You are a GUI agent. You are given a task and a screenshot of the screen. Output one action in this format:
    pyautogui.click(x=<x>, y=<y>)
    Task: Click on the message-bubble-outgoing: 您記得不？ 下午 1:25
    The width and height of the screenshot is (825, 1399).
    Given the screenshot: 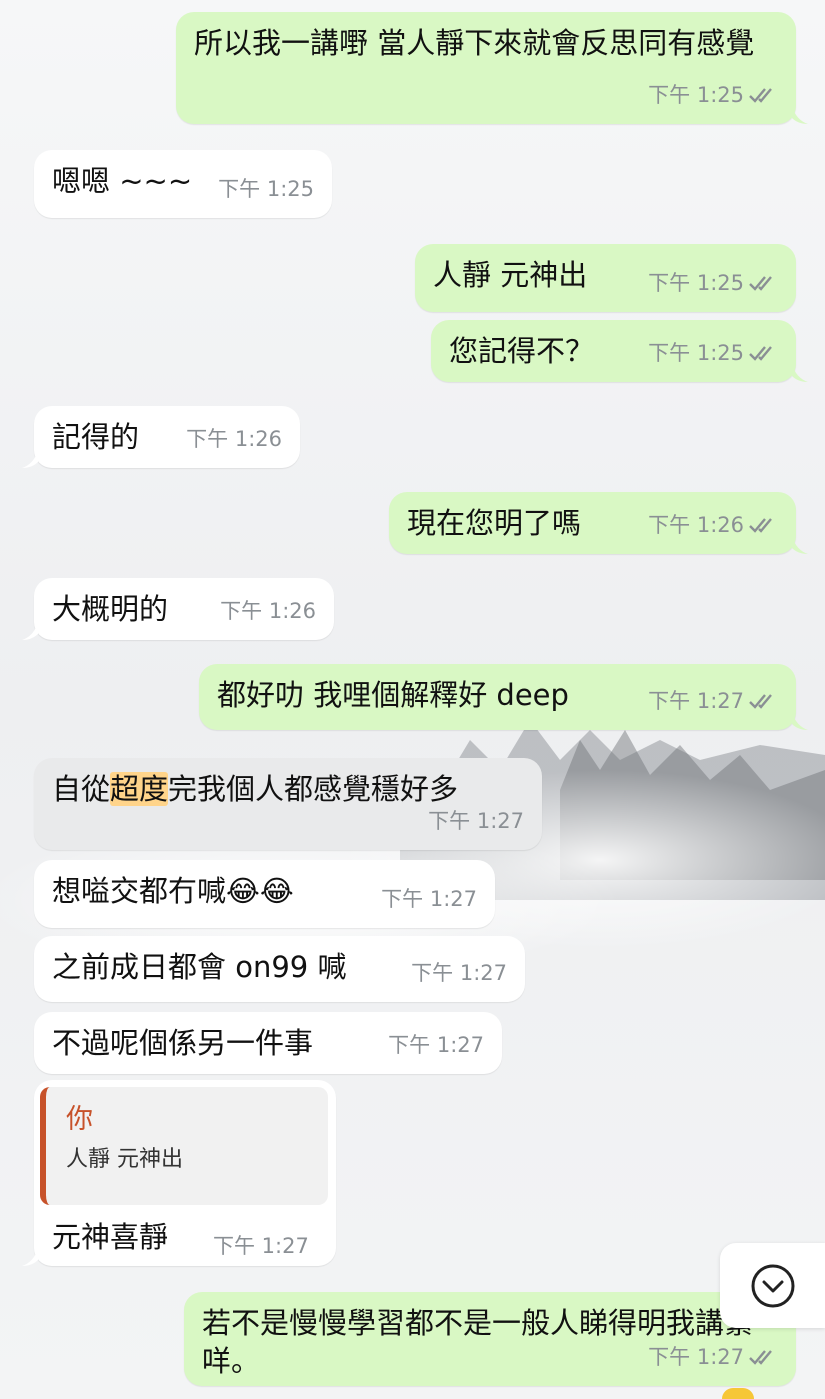 What is the action you would take?
    pyautogui.click(x=613, y=351)
    